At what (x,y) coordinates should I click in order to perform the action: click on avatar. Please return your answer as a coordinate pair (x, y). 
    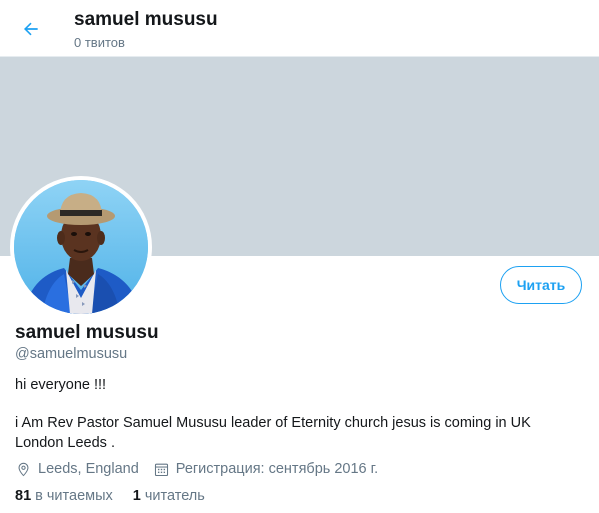
    Looking at the image, I should click on (81, 247).